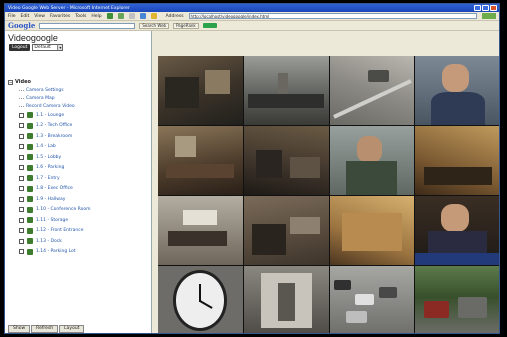 The image size is (507, 337). What do you see at coordinates (332, 16) in the screenshot?
I see `address-input: http://localhost/videogoogle/index.html` at bounding box center [332, 16].